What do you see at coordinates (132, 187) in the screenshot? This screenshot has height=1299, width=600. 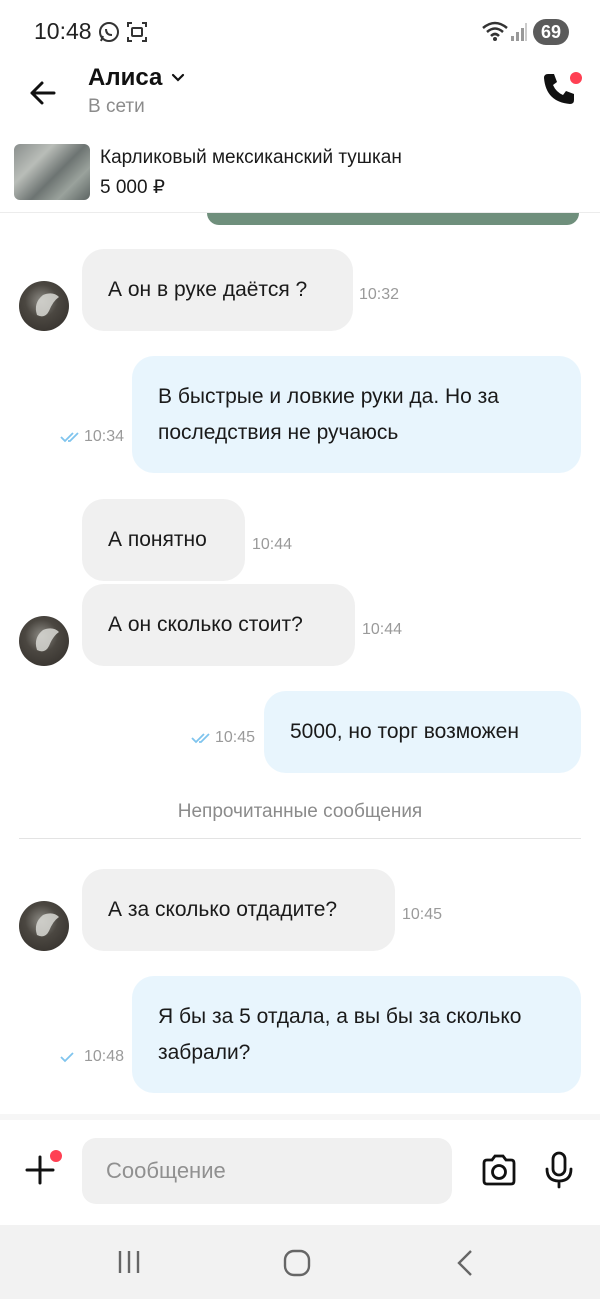 I see `listing-price: 5 000 ₽` at bounding box center [132, 187].